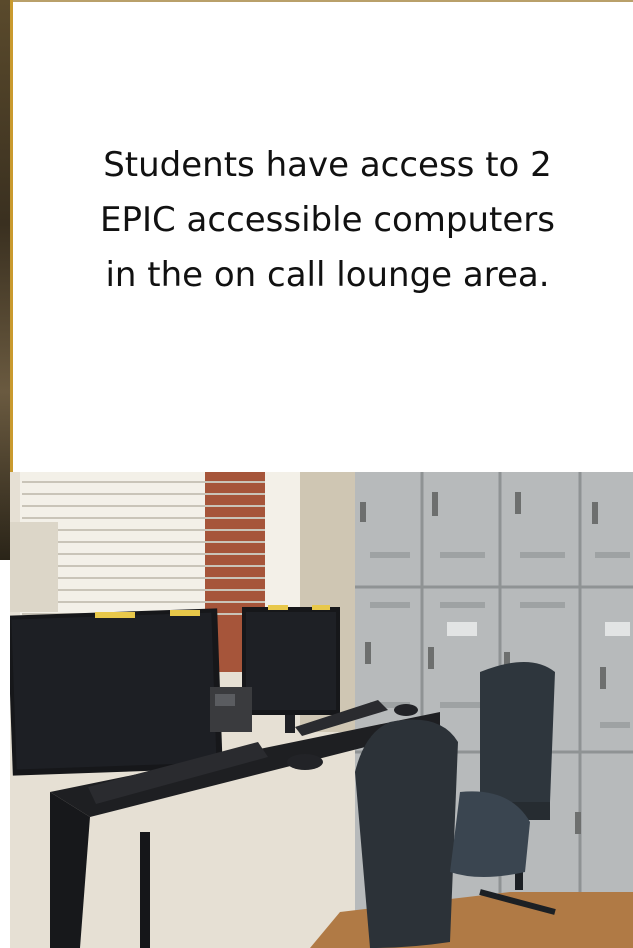 The image size is (633, 948). What do you see at coordinates (305, 762) in the screenshot?
I see `mouse-left` at bounding box center [305, 762].